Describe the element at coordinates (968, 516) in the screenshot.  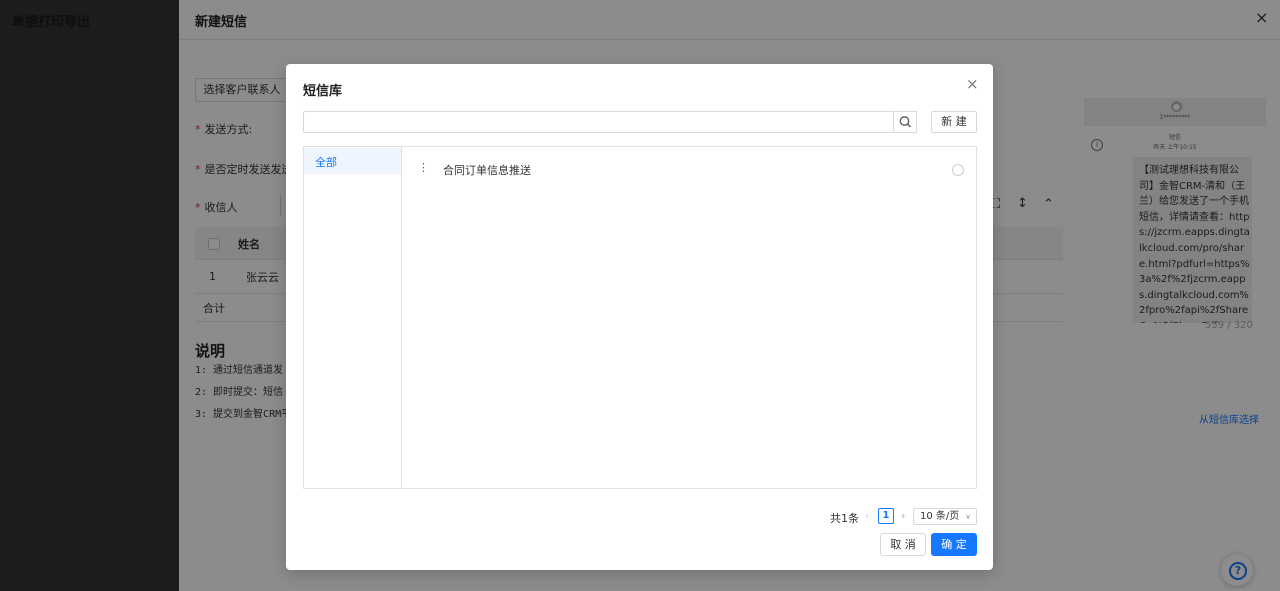
I see `chevron-down-icon: ∨` at that location.